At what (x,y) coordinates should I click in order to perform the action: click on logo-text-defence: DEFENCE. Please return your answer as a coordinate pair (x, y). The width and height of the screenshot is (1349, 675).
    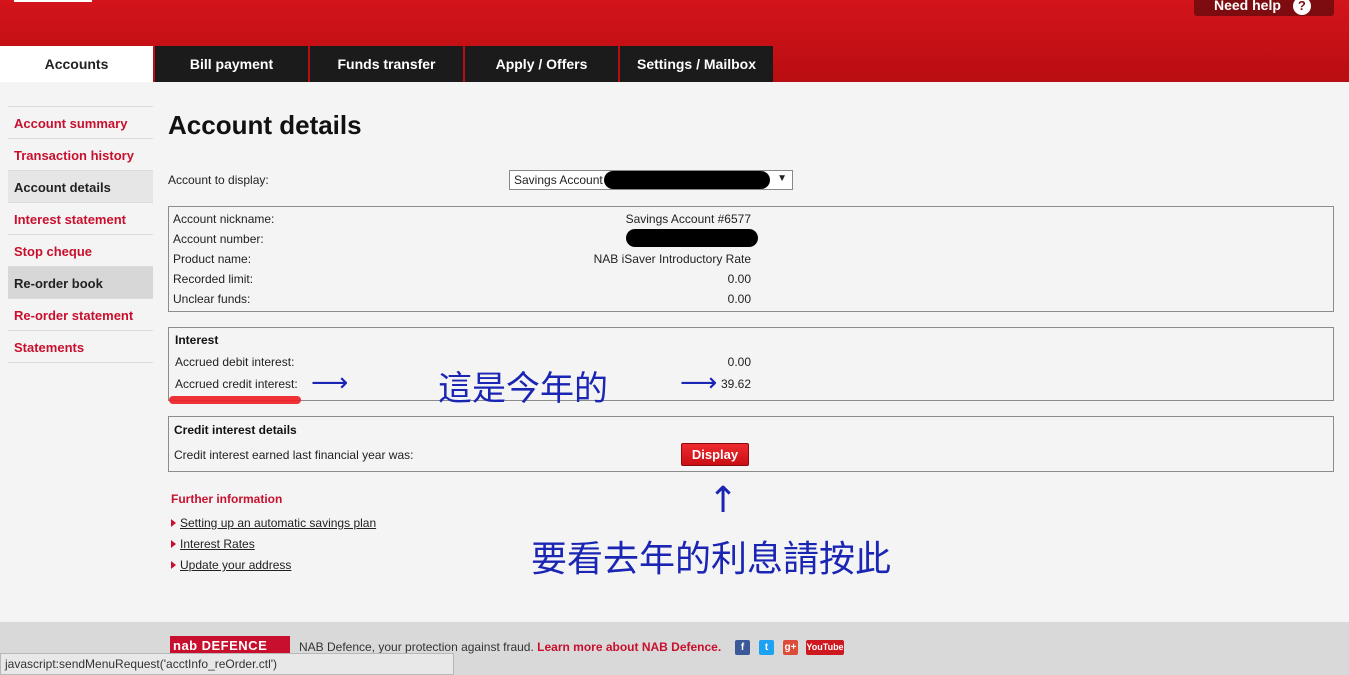
    Looking at the image, I should click on (234, 645).